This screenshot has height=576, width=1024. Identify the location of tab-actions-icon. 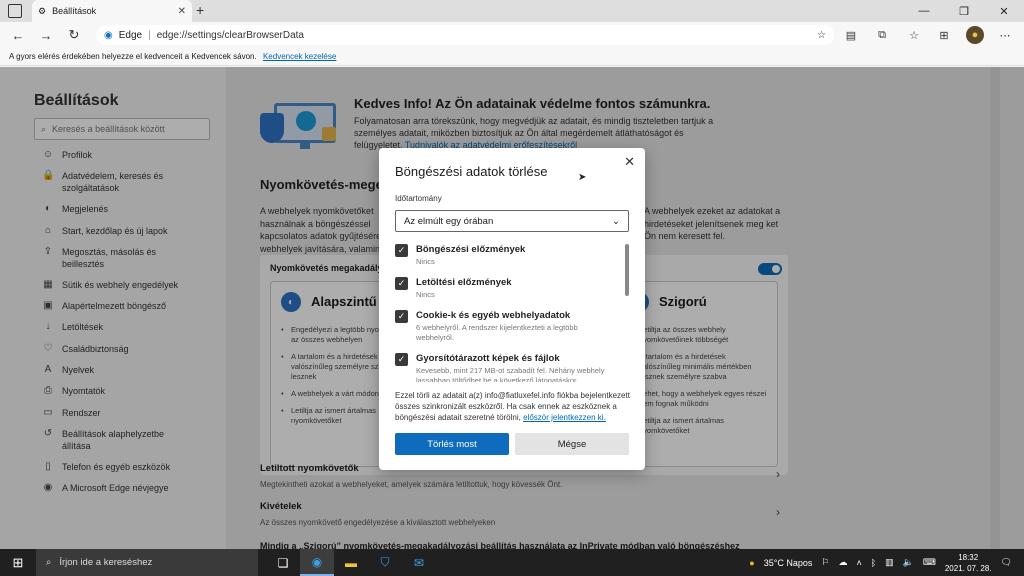
(15, 11).